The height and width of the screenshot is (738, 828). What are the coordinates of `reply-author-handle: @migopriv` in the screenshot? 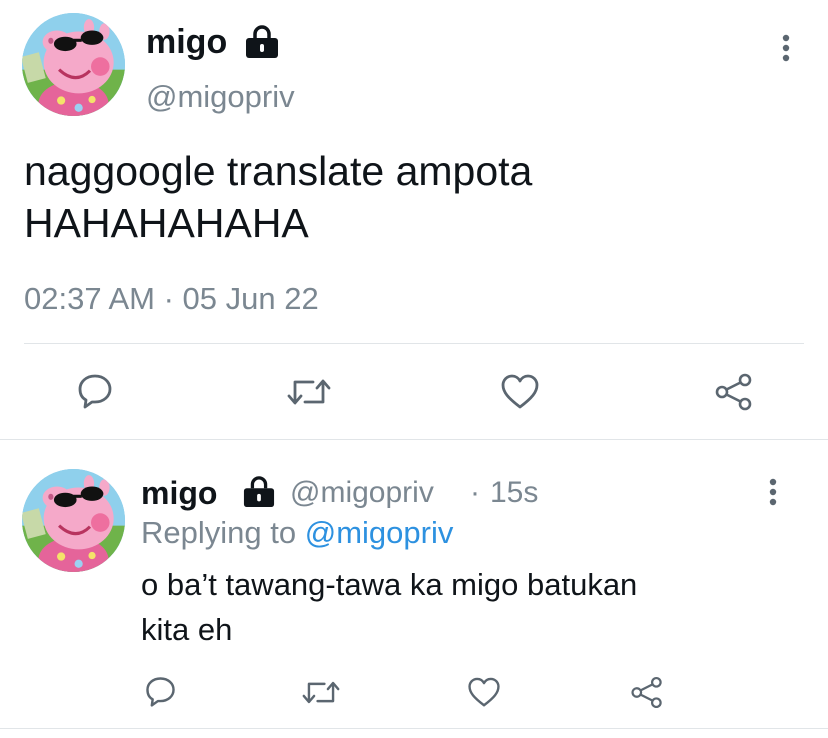 It's located at (362, 493).